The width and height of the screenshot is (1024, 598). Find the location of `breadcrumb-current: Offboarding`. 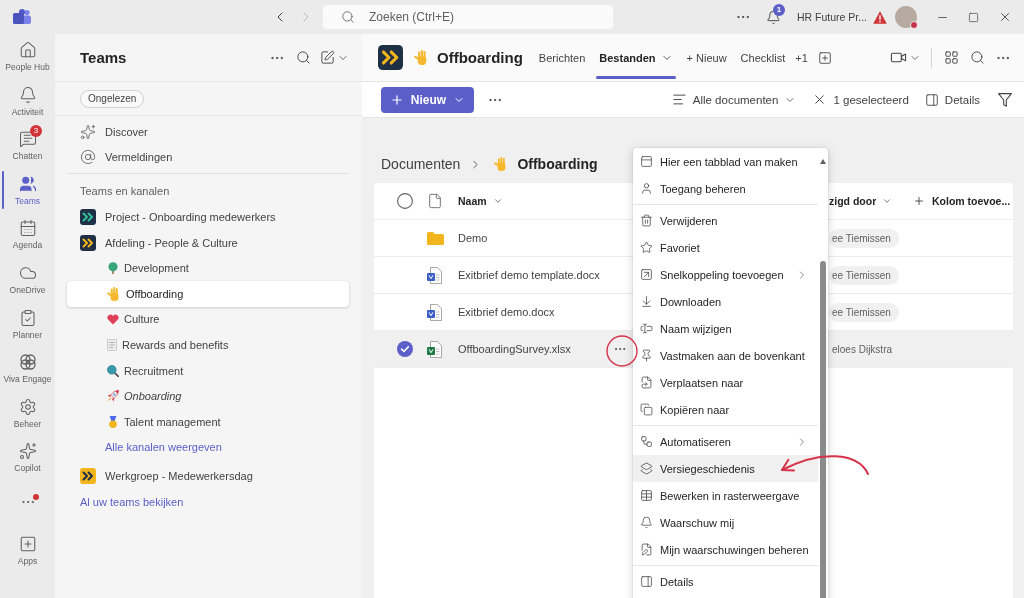

breadcrumb-current: Offboarding is located at coordinates (557, 164).